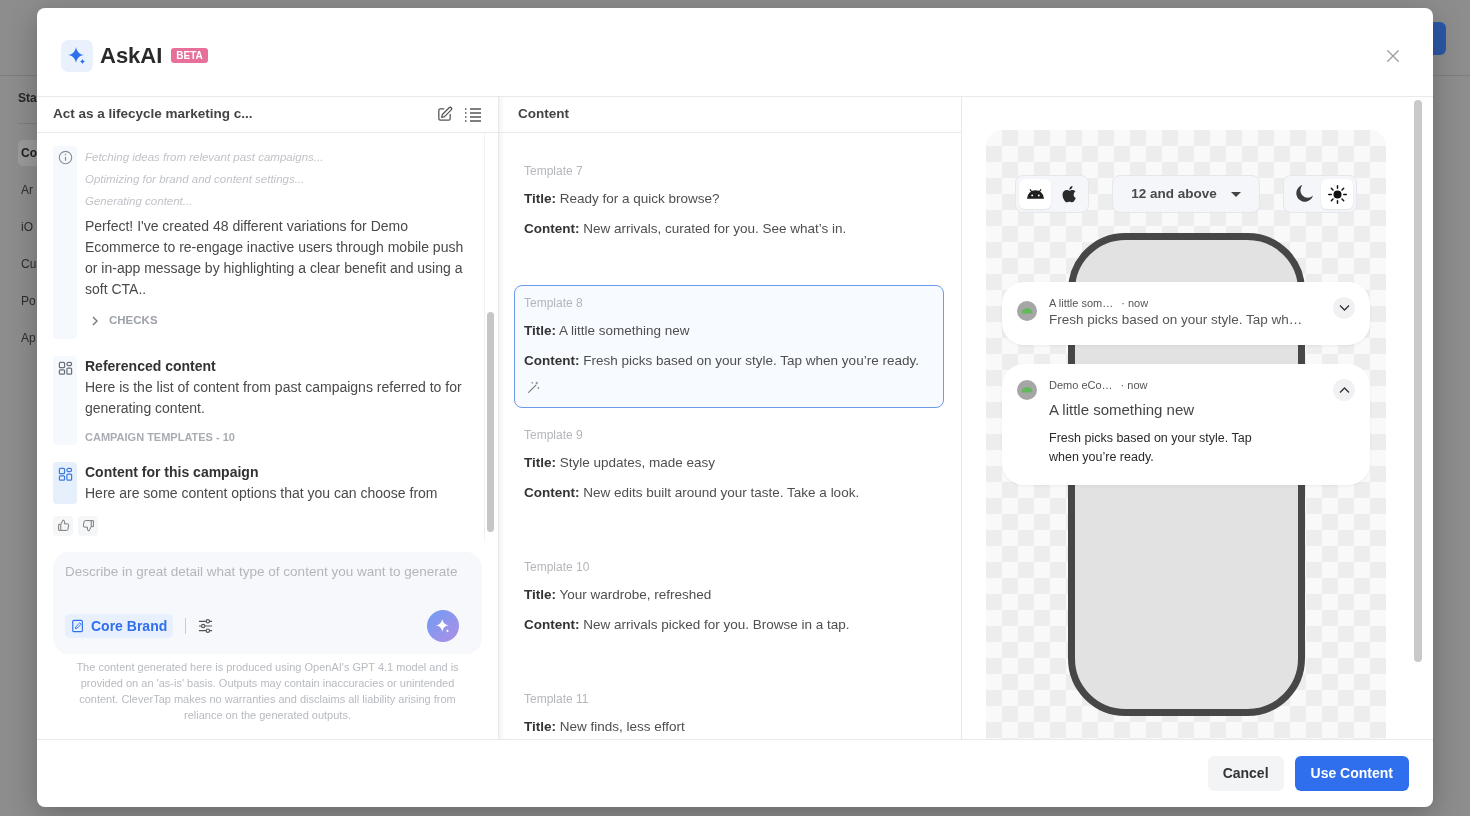 The width and height of the screenshot is (1470, 816). What do you see at coordinates (692, 493) in the screenshot?
I see `template-content: Content: New edits built around your taste. Take a look.` at bounding box center [692, 493].